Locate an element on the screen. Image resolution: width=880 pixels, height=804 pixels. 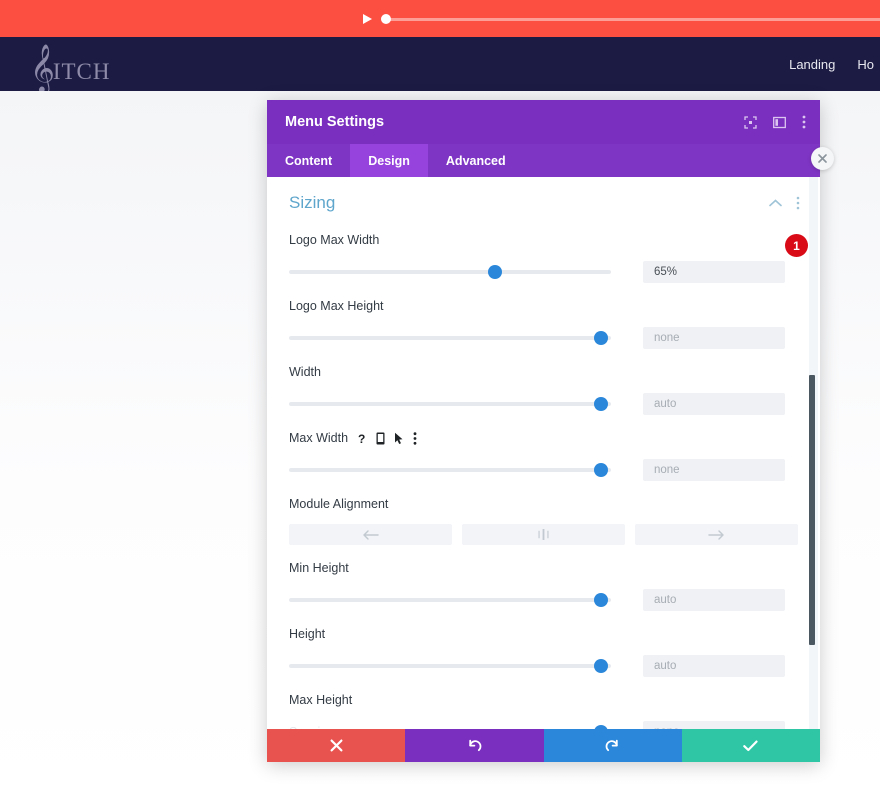
logo-max-width-slider is located at coordinates (450, 272).